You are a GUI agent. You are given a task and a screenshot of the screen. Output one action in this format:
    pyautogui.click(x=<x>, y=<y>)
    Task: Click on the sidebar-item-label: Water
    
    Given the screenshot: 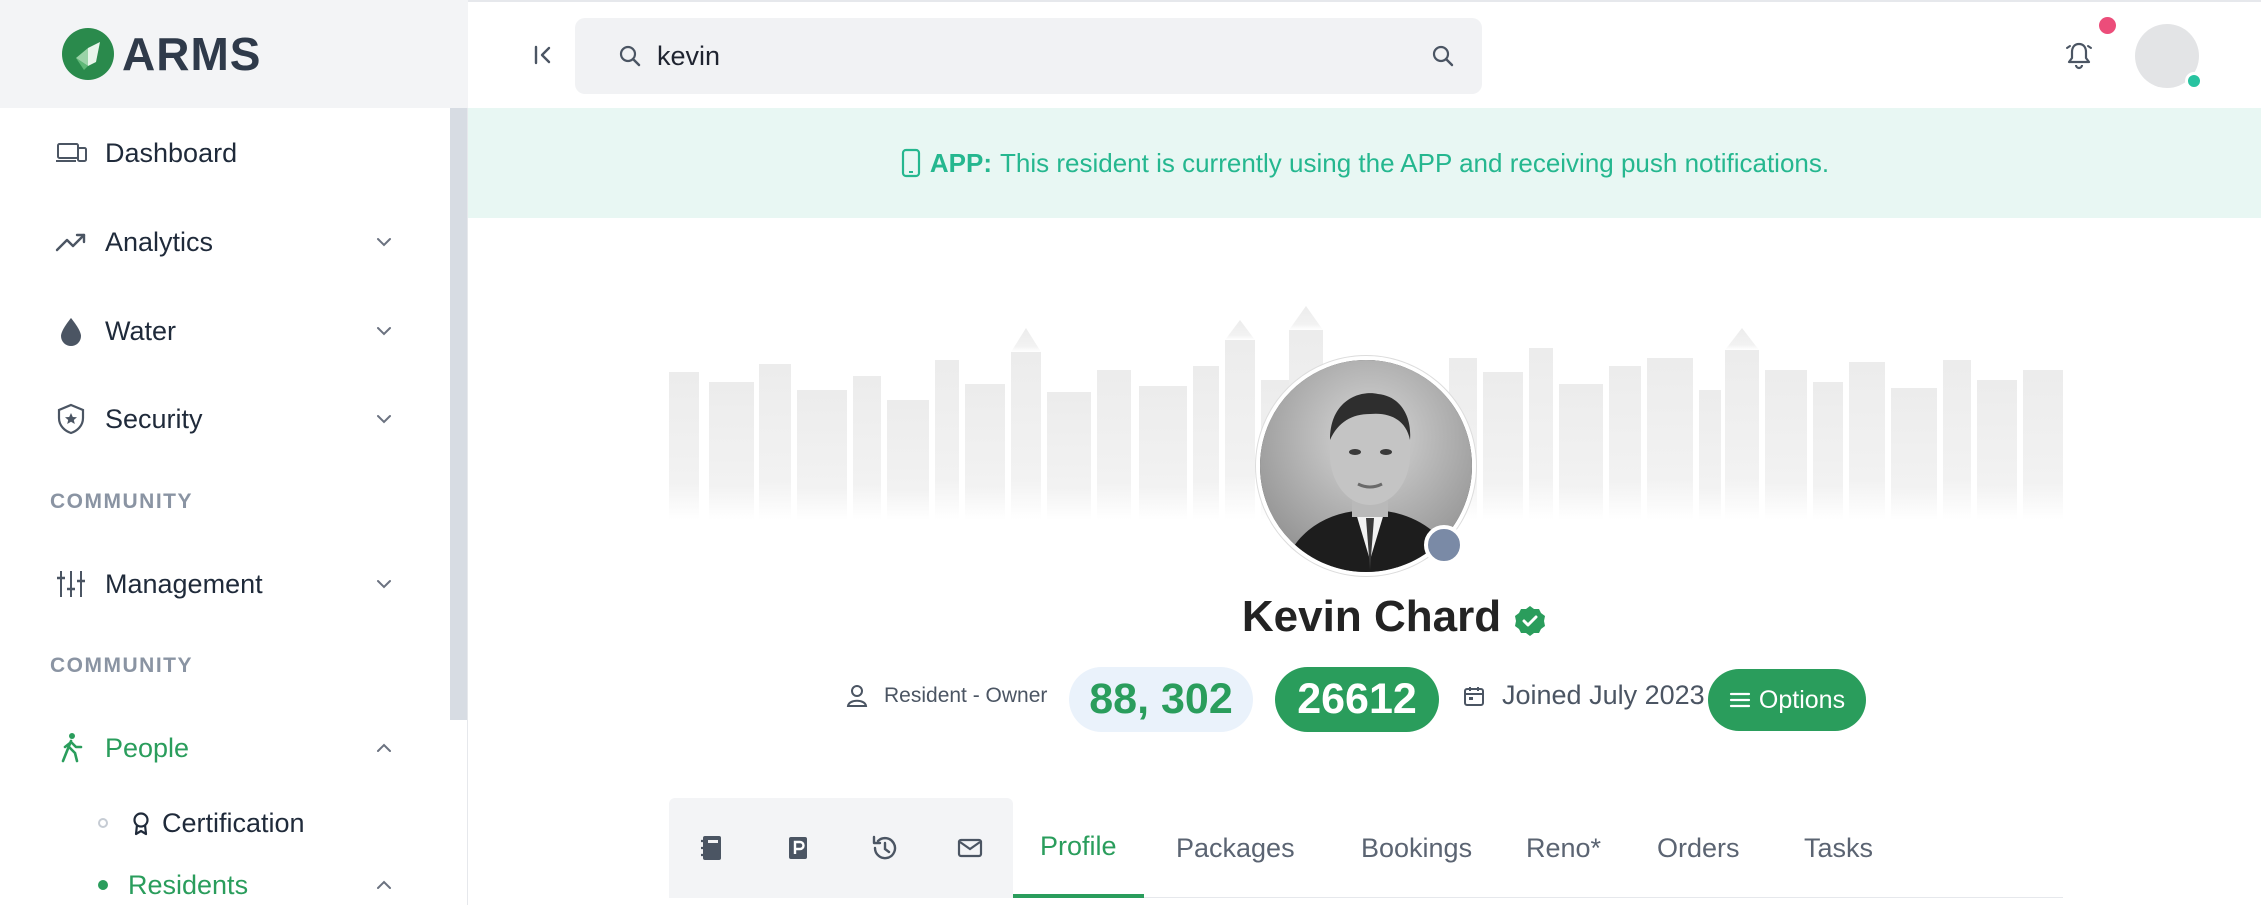 What is the action you would take?
    pyautogui.click(x=141, y=330)
    